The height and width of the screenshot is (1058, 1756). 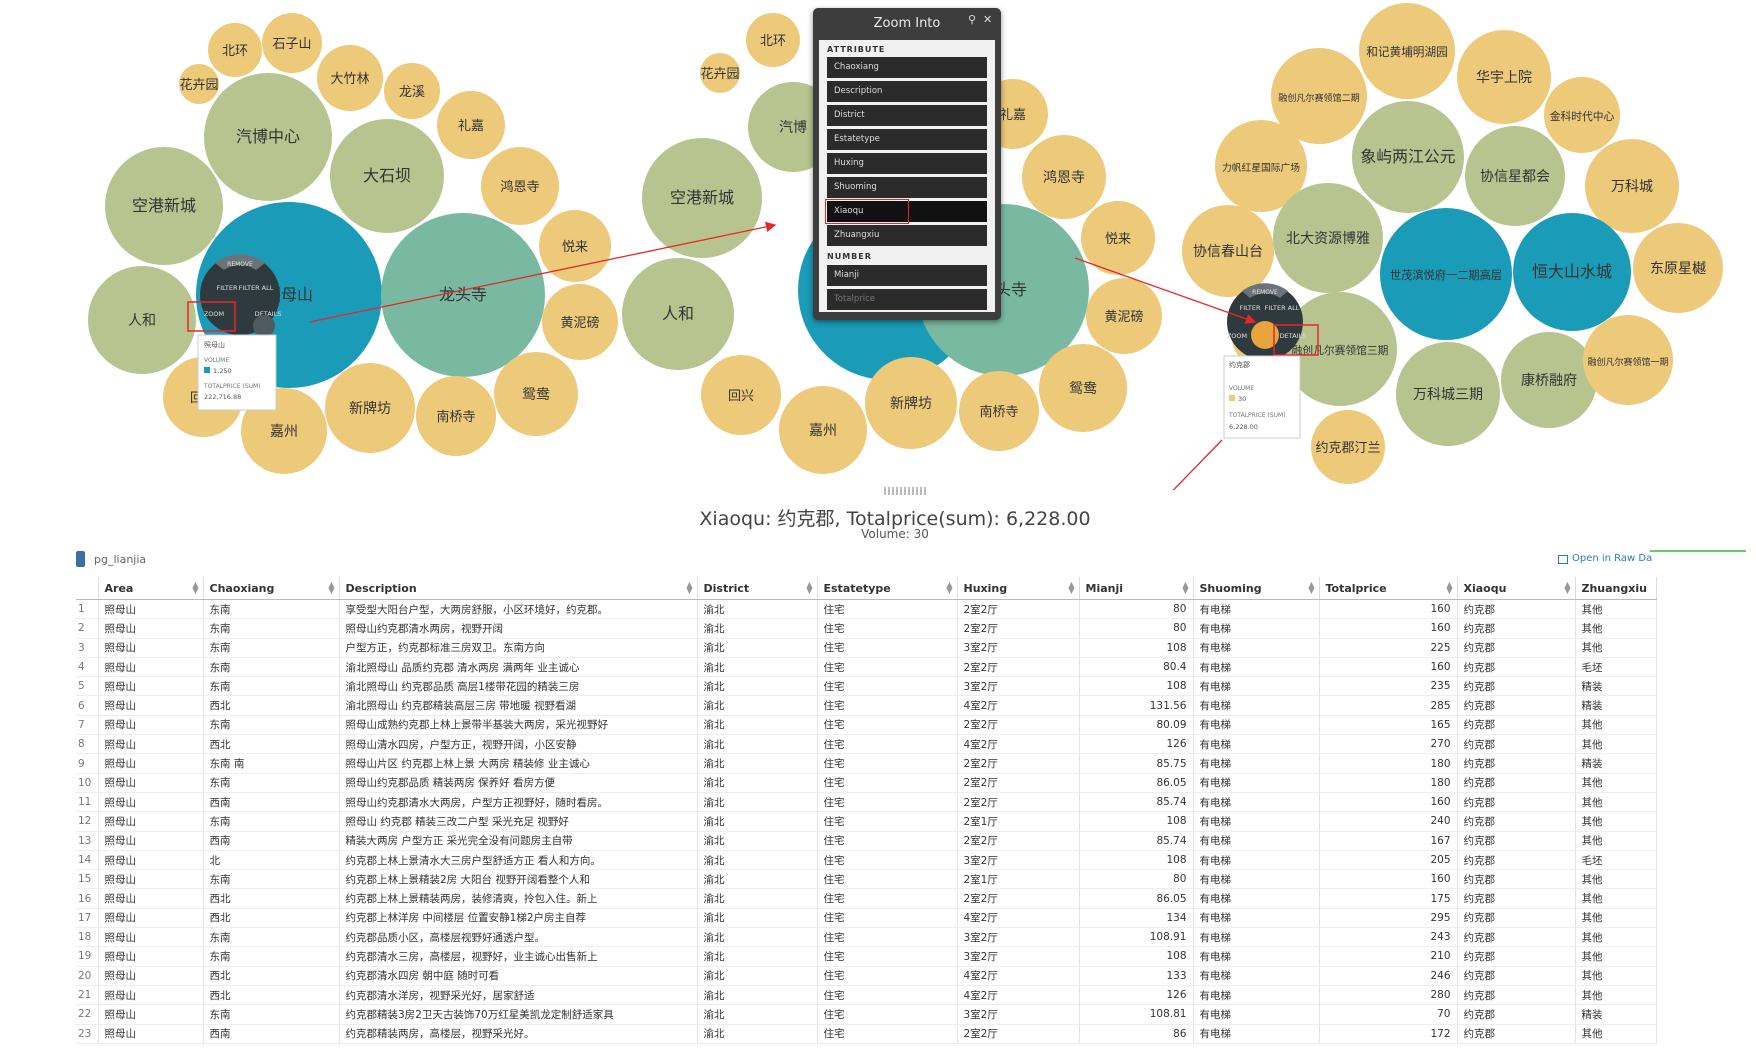 I want to click on table-cell: 约克郡品质小区，高楼层视野好通透户型。, so click(x=518, y=937).